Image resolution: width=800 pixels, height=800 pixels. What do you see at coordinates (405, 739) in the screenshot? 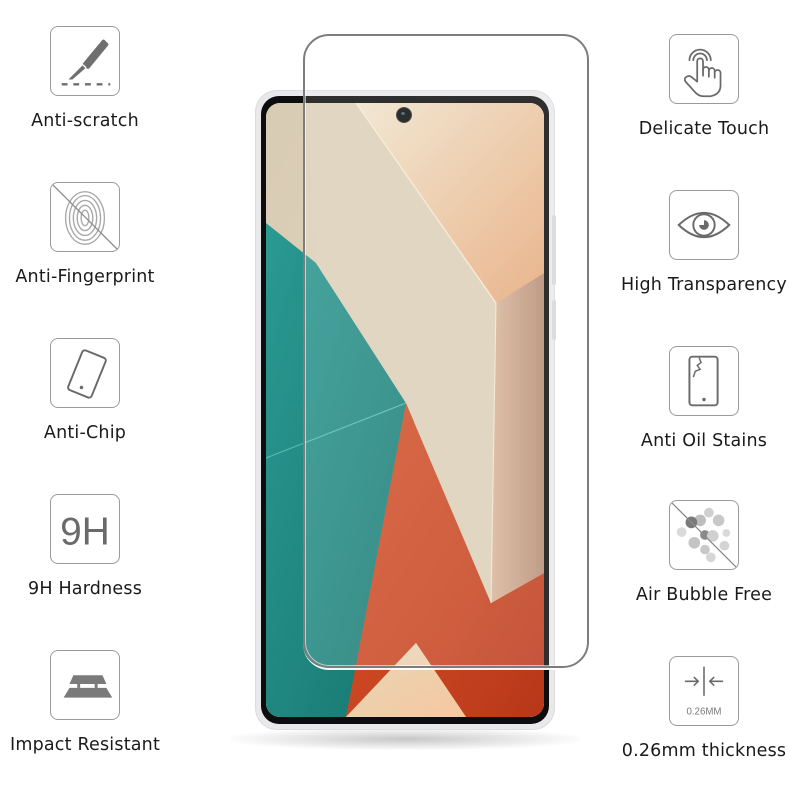
I see `phone-shadow` at bounding box center [405, 739].